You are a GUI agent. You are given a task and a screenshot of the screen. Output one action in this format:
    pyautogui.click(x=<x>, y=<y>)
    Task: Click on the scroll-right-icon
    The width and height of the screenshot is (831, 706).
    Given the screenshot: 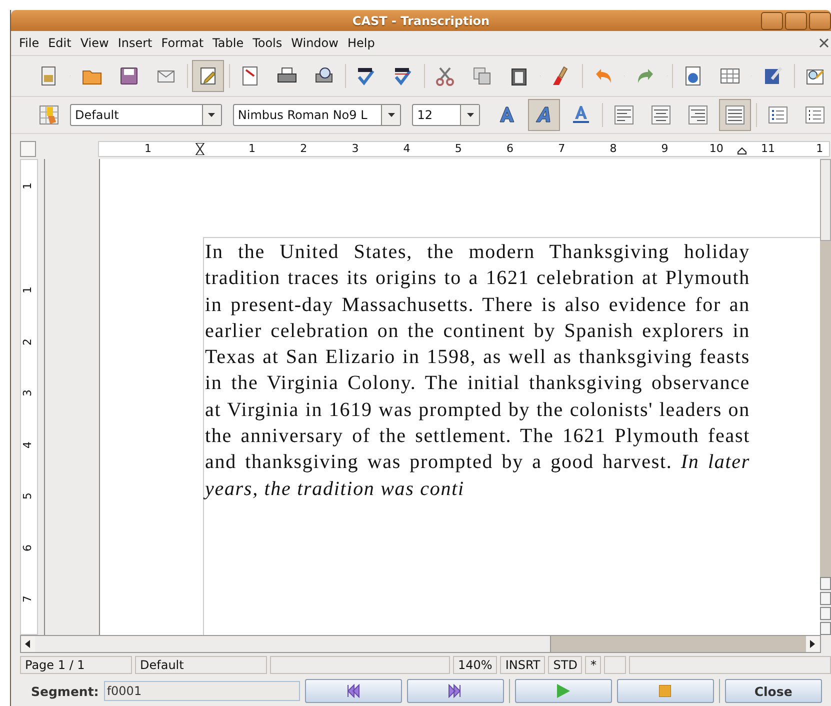 What is the action you would take?
    pyautogui.click(x=813, y=644)
    